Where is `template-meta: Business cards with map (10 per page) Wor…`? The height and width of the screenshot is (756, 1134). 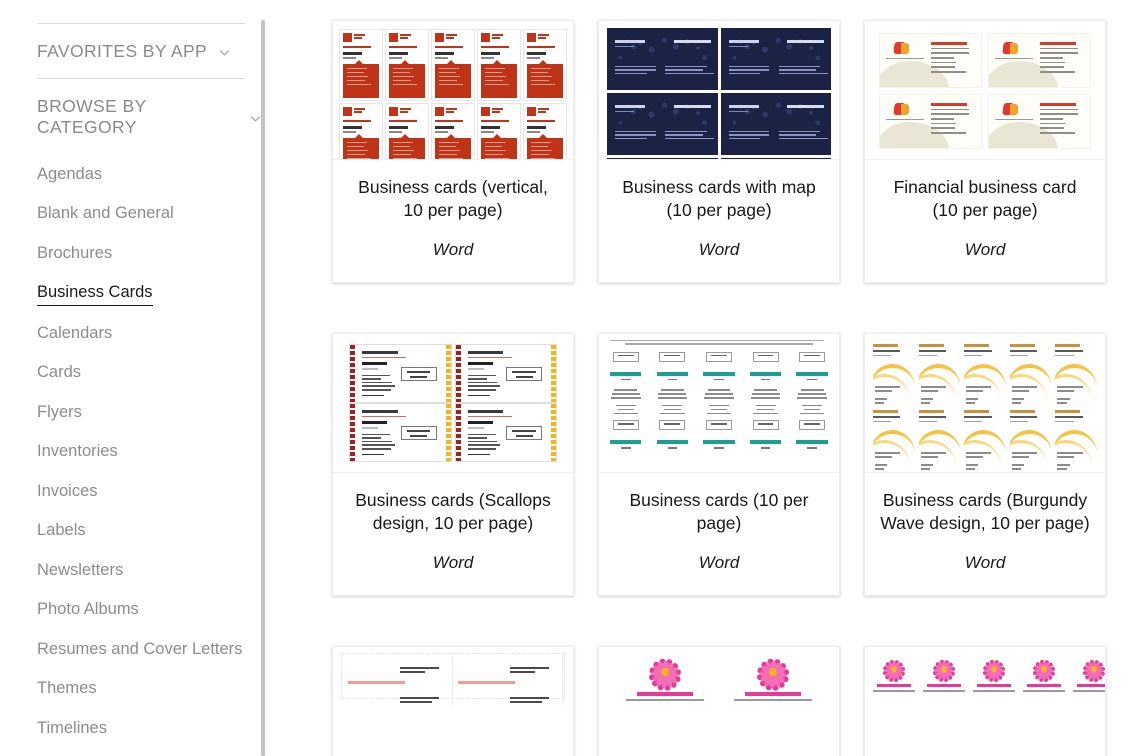
template-meta: Business cards with map (10 per page) Wor… is located at coordinates (719, 221).